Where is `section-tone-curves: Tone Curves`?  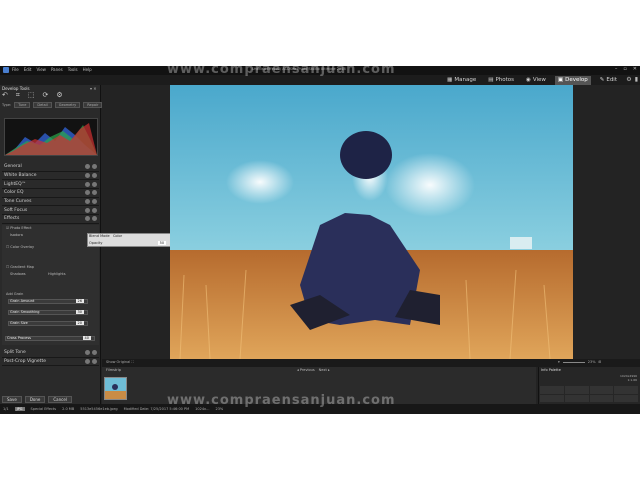 section-tone-curves: Tone Curves is located at coordinates (50, 202).